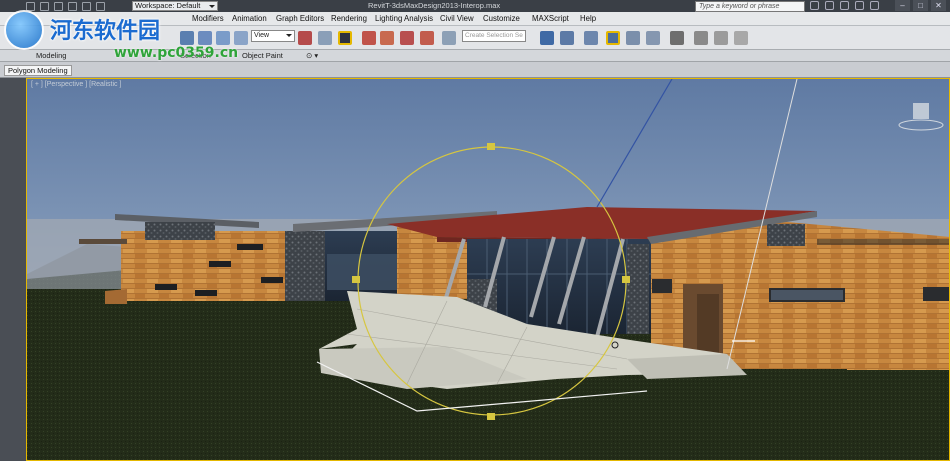  Describe the element at coordinates (588, 18) in the screenshot. I see `menu-help: Help` at that location.